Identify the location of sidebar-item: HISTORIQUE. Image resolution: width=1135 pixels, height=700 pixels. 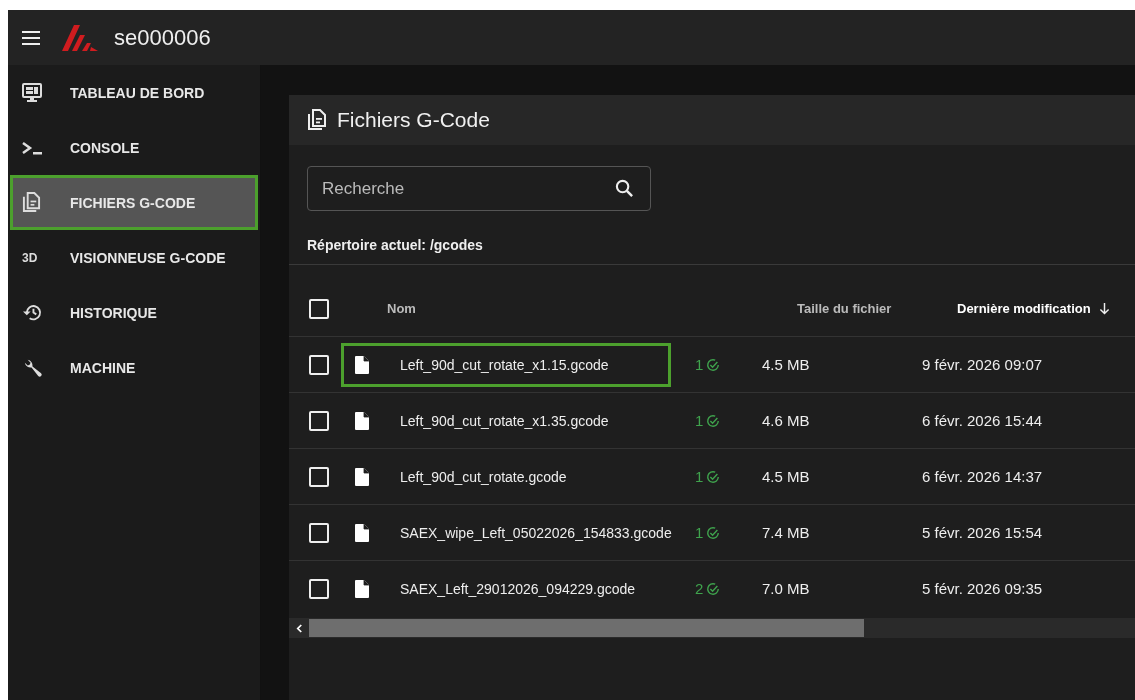
(134, 312).